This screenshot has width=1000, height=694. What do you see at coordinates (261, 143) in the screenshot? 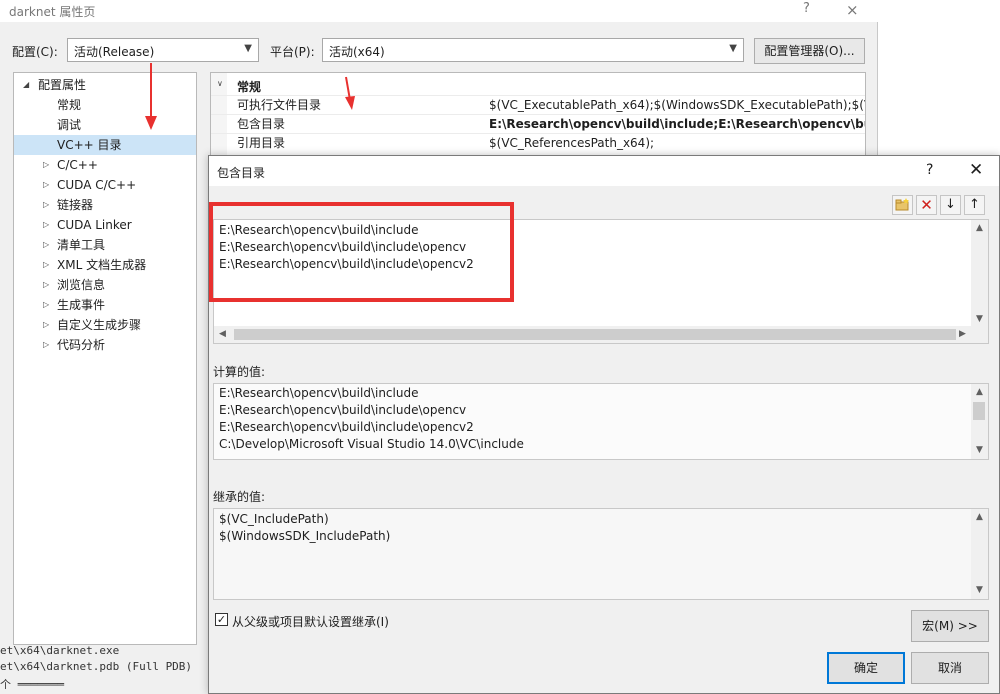
I see `grid-row-name: 引用目录` at bounding box center [261, 143].